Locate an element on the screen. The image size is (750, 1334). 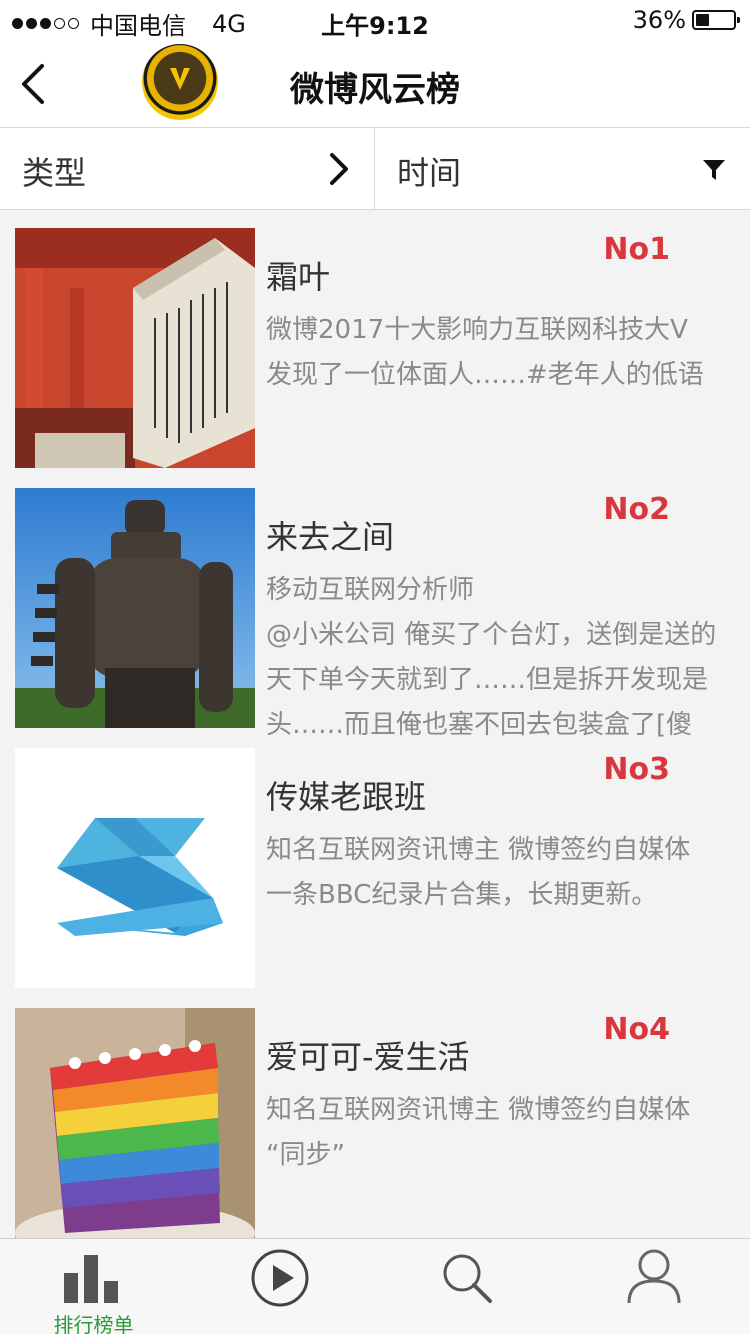
rank-badge: No3 is located at coordinates (636, 769).